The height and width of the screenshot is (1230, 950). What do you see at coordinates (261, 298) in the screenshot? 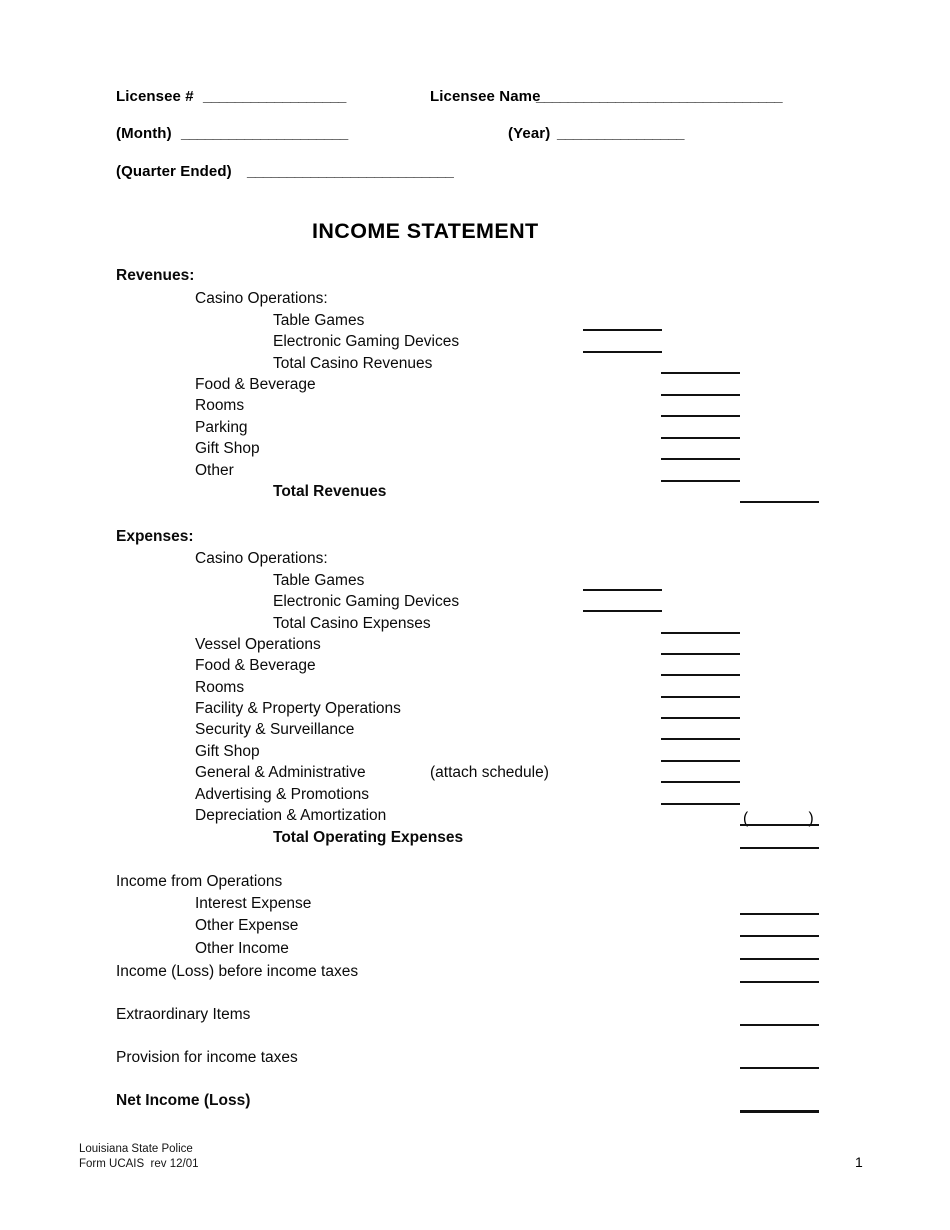
I see `revenues-casino-operations-heading: Casino Operations:` at bounding box center [261, 298].